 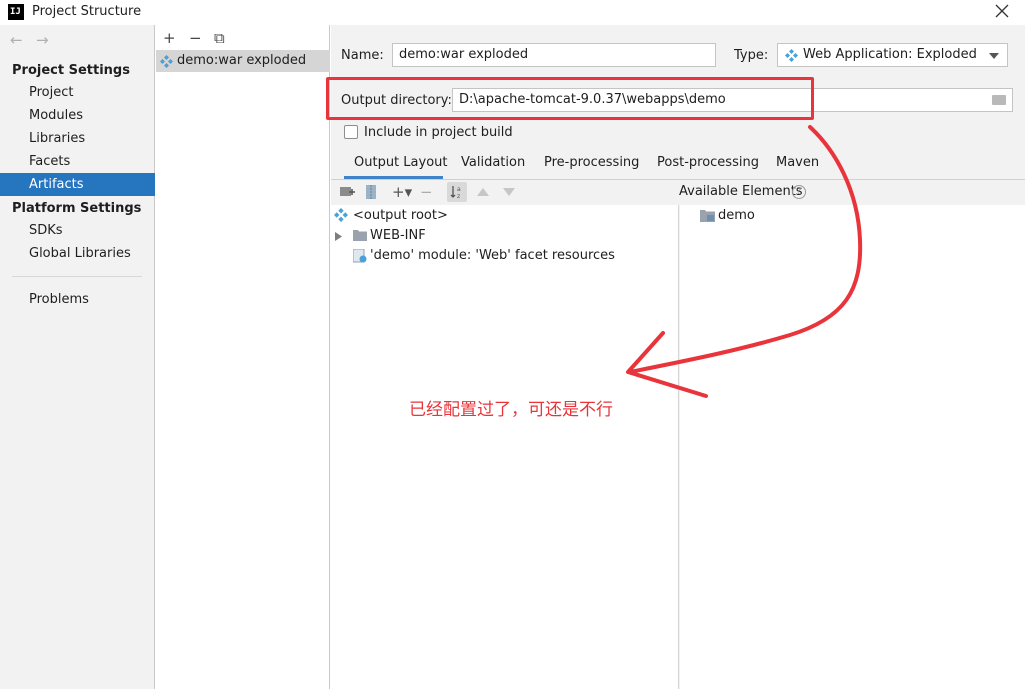 I want to click on annotation-arrow, so click(x=744, y=261).